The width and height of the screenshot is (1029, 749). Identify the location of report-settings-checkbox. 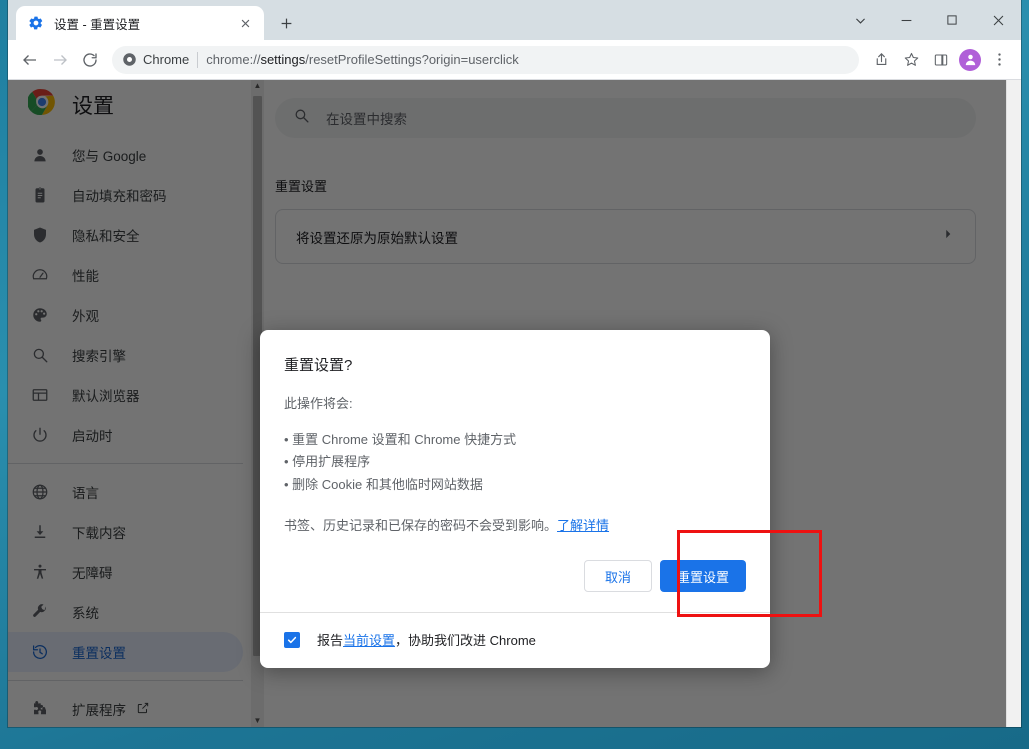
(292, 639).